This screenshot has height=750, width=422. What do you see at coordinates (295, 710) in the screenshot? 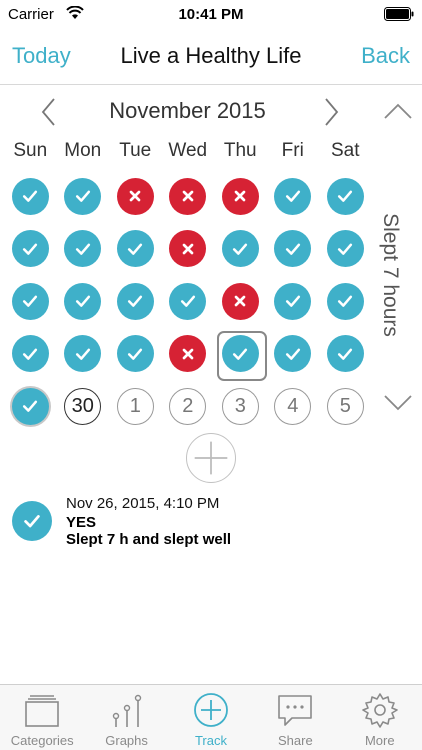
I see `share-icon` at bounding box center [295, 710].